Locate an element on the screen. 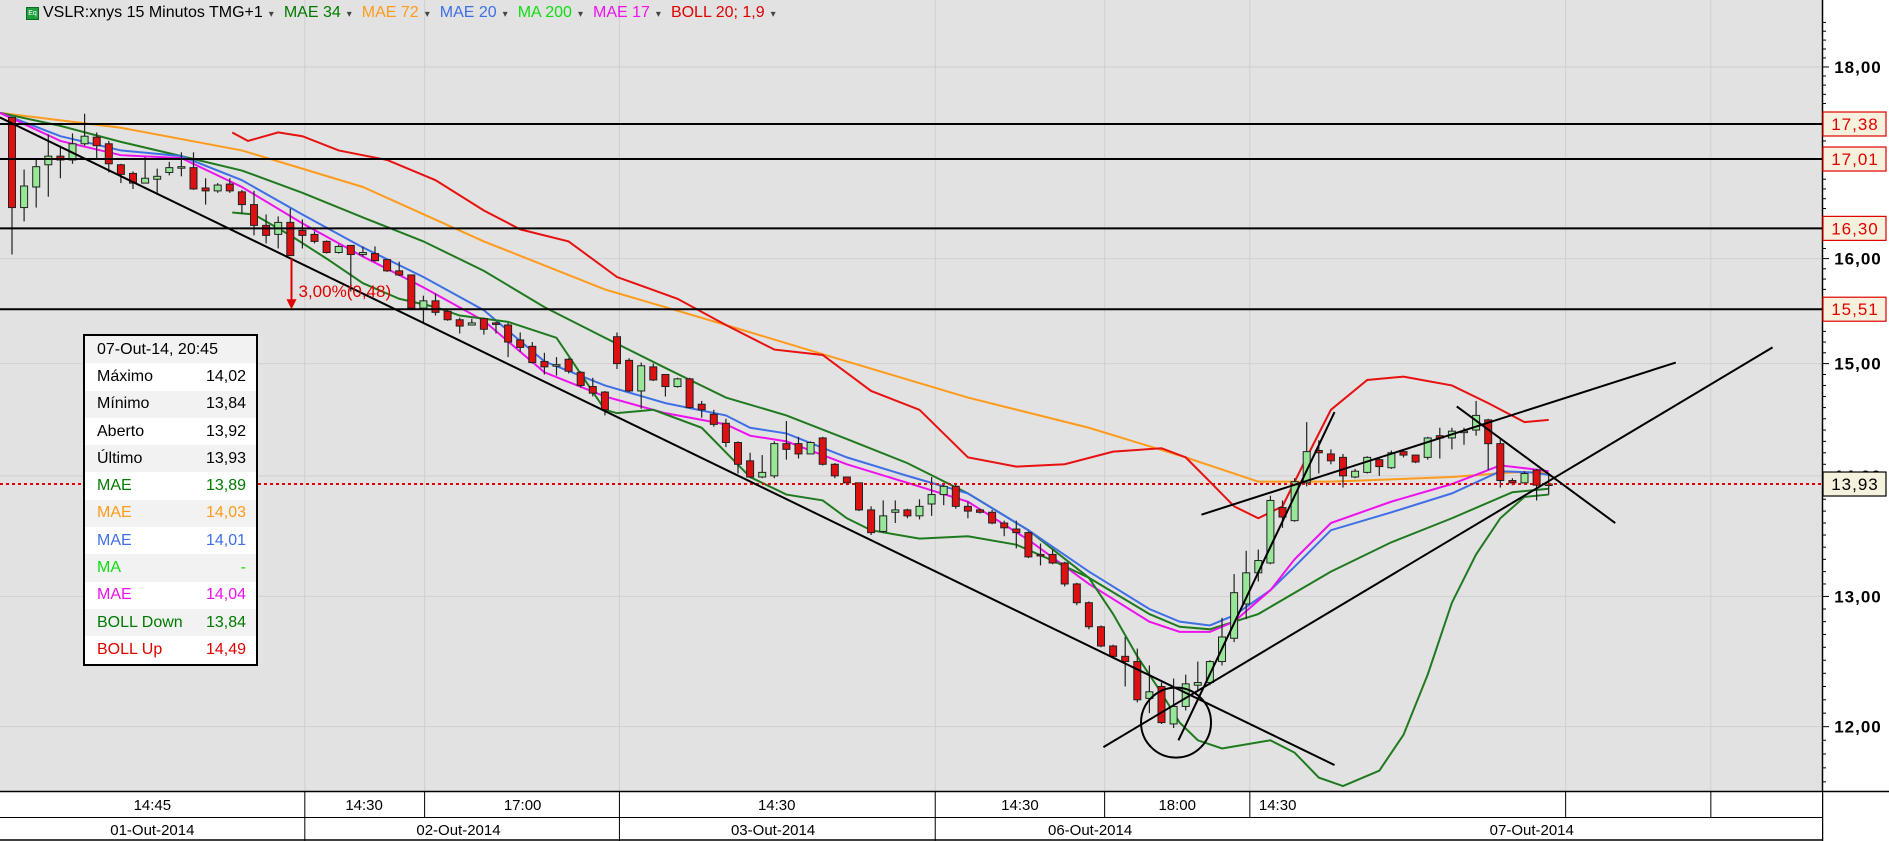 The width and height of the screenshot is (1889, 841). info-label: BOLL Down is located at coordinates (140, 622).